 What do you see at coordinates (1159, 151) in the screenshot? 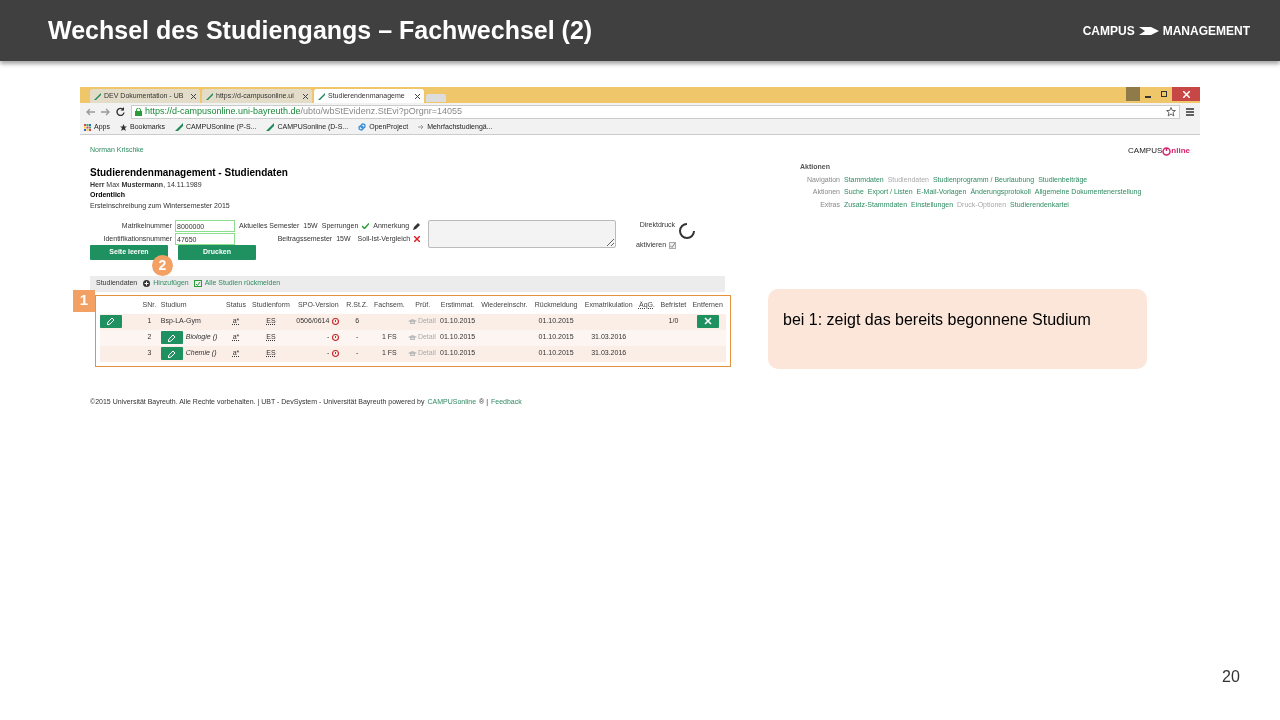
I see `campusonline-logo: CAMPUS nline` at bounding box center [1159, 151].